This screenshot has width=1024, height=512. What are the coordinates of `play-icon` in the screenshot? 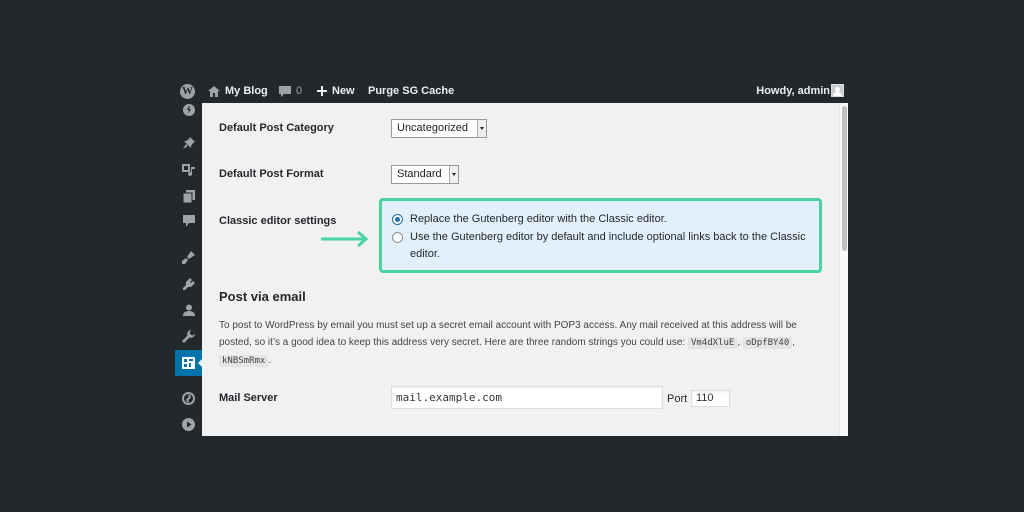 It's located at (188, 424).